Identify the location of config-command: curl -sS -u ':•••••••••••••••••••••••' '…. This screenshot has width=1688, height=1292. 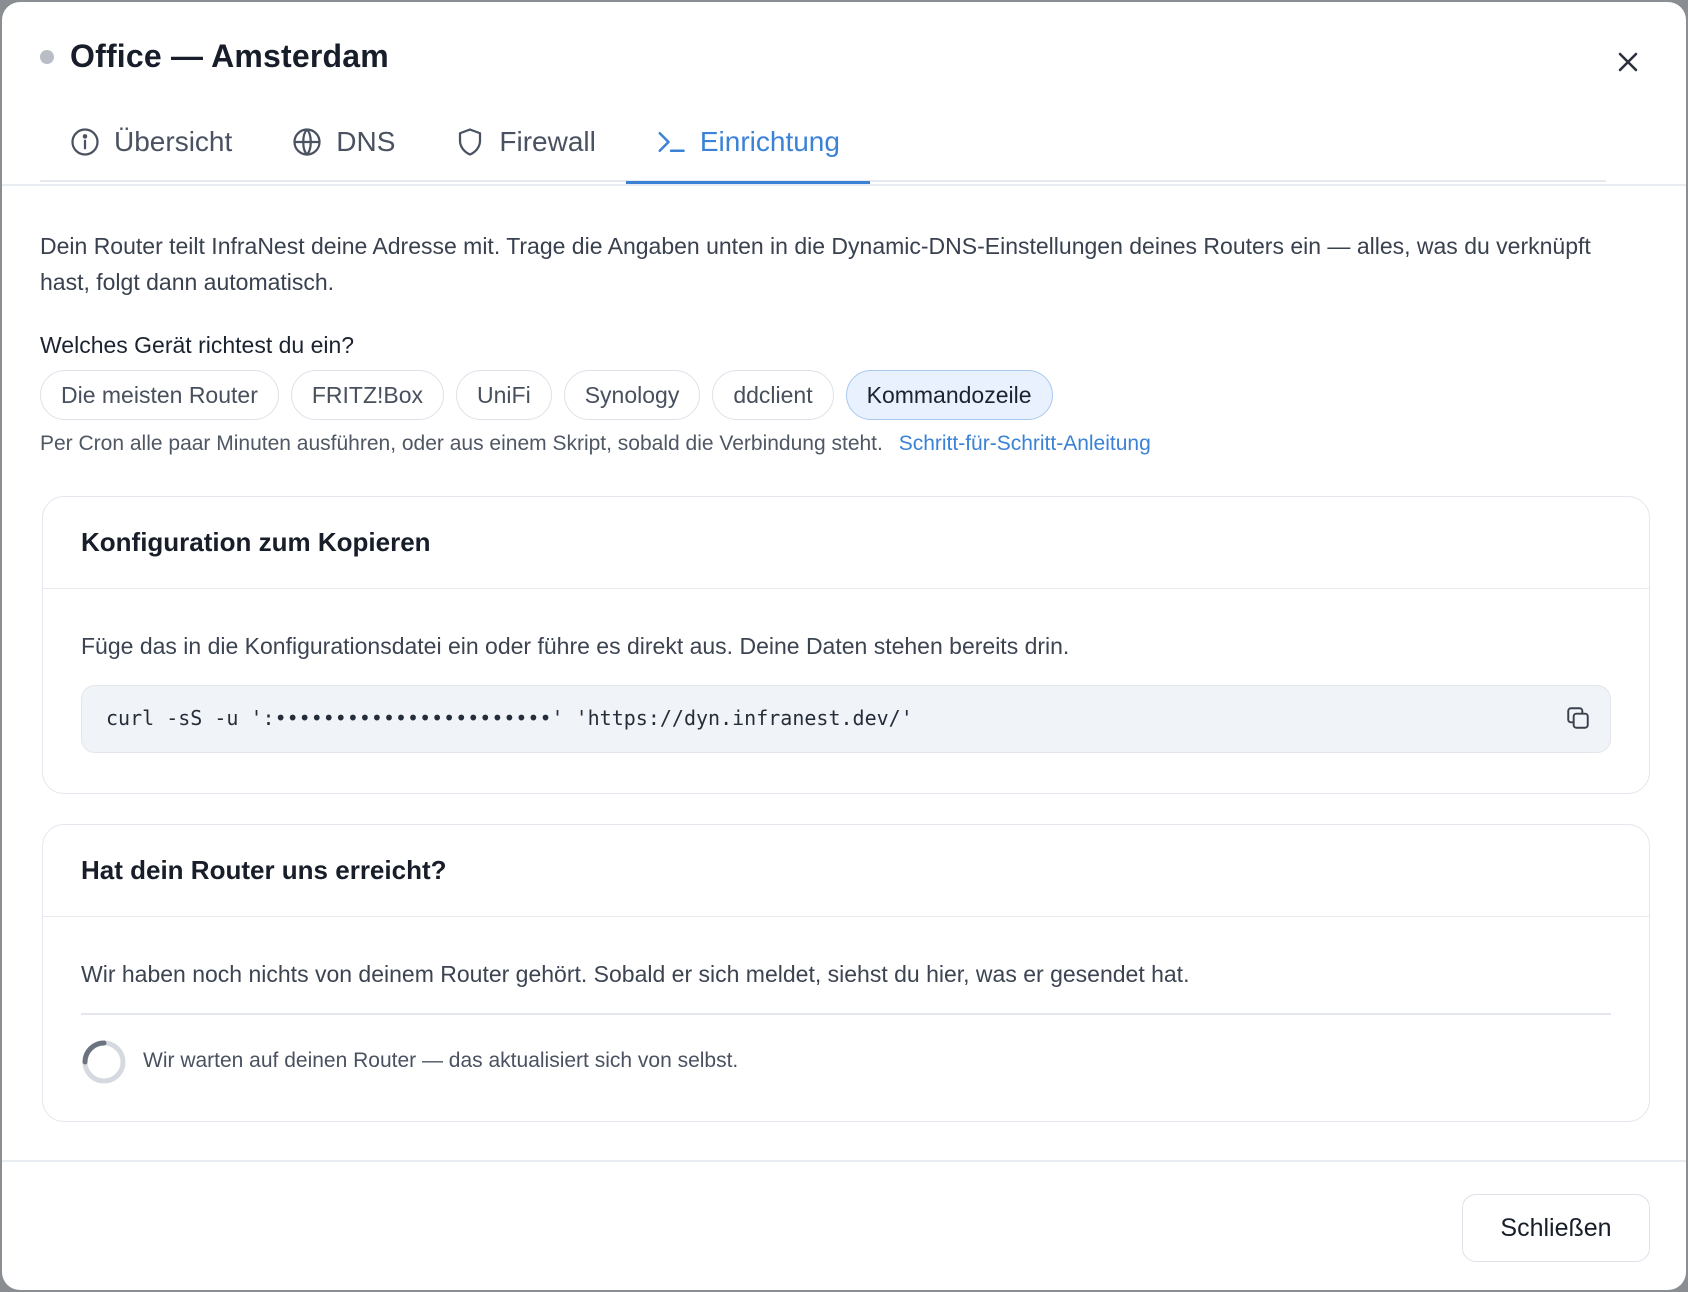
(509, 718).